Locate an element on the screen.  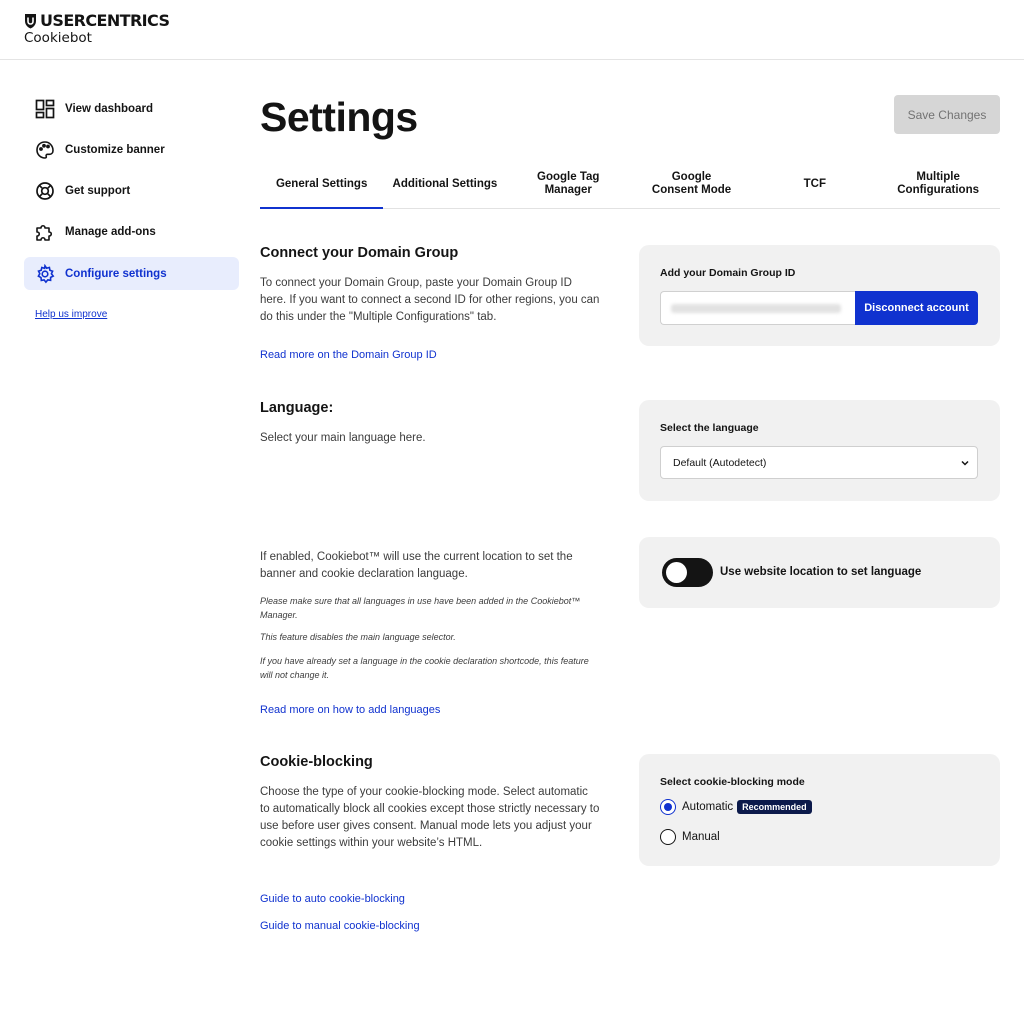
gear-icon is located at coordinates (45, 273).